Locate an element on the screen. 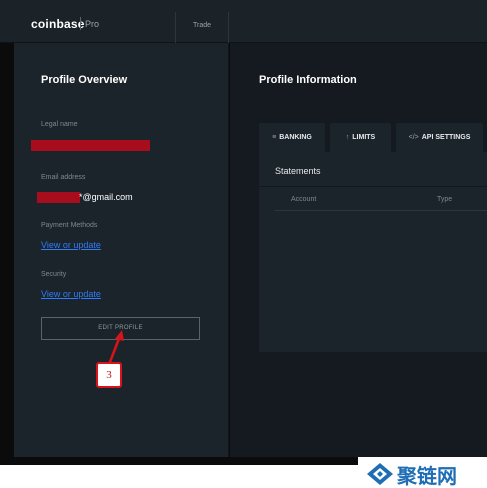  step-number-badge: 3 is located at coordinates (109, 375).